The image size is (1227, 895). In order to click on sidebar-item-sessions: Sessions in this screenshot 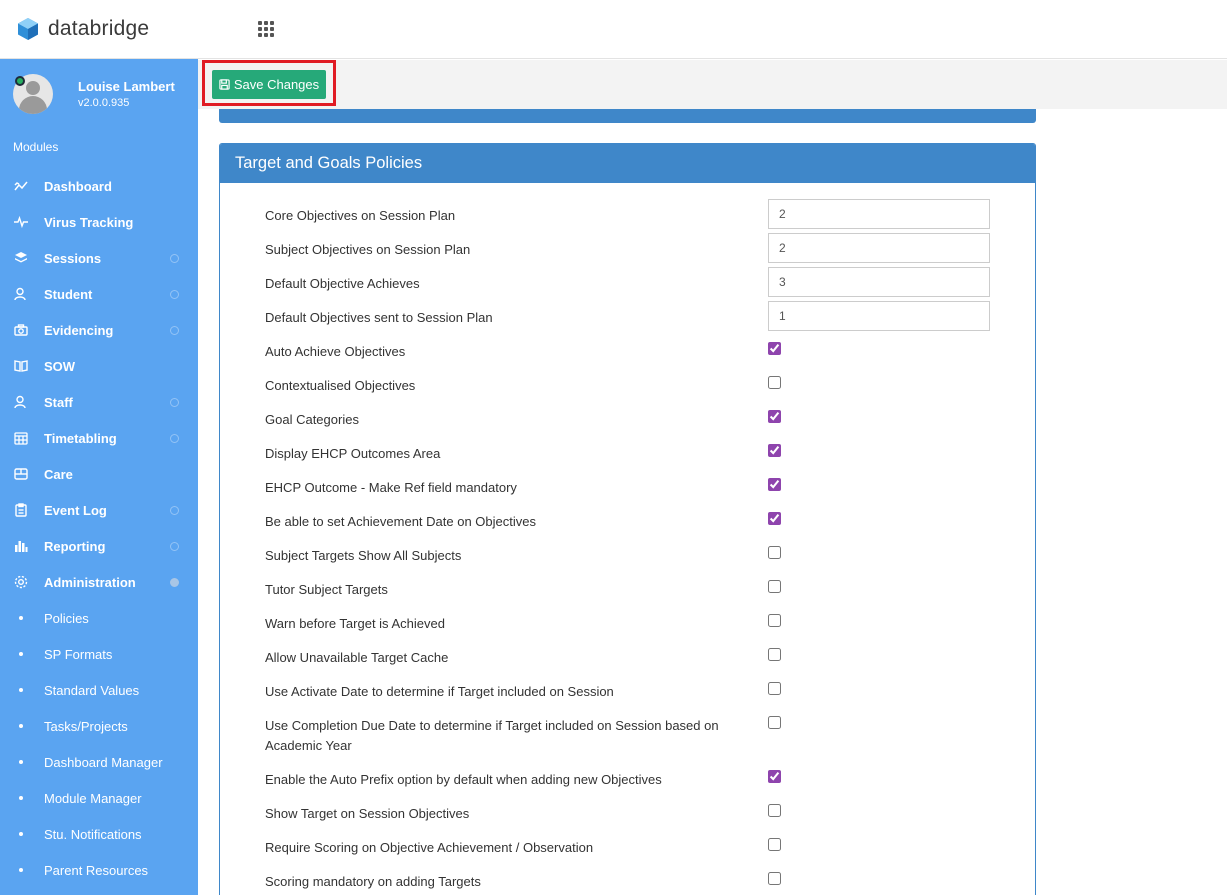, I will do `click(99, 258)`.